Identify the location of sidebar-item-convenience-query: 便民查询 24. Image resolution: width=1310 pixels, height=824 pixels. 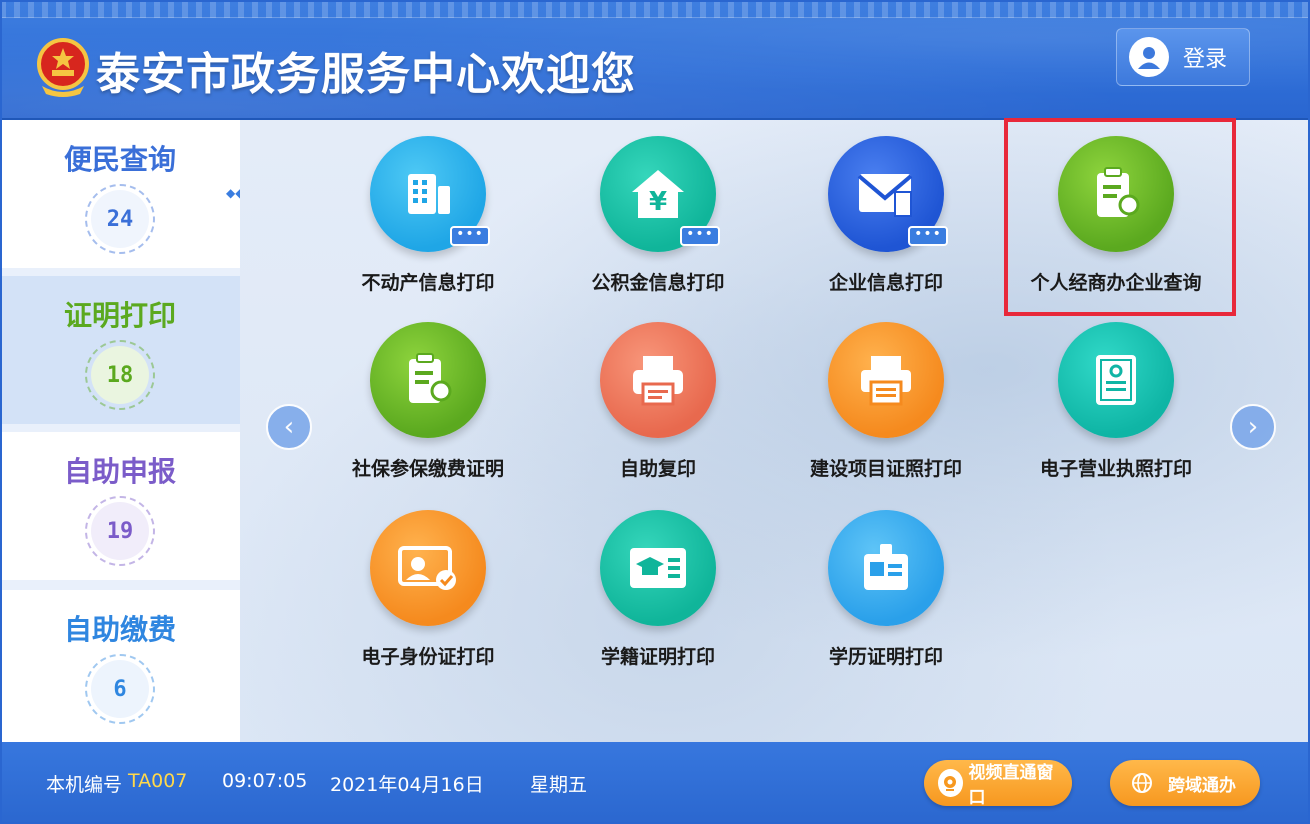
(120, 194).